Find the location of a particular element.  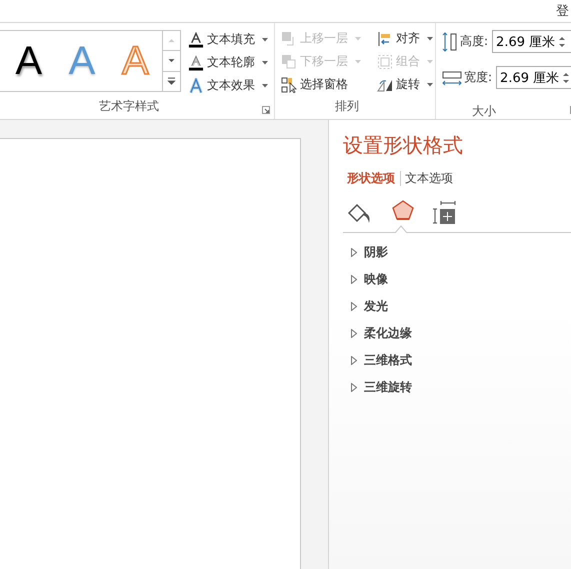

height-field: 2.69 厘米 is located at coordinates (531, 41).